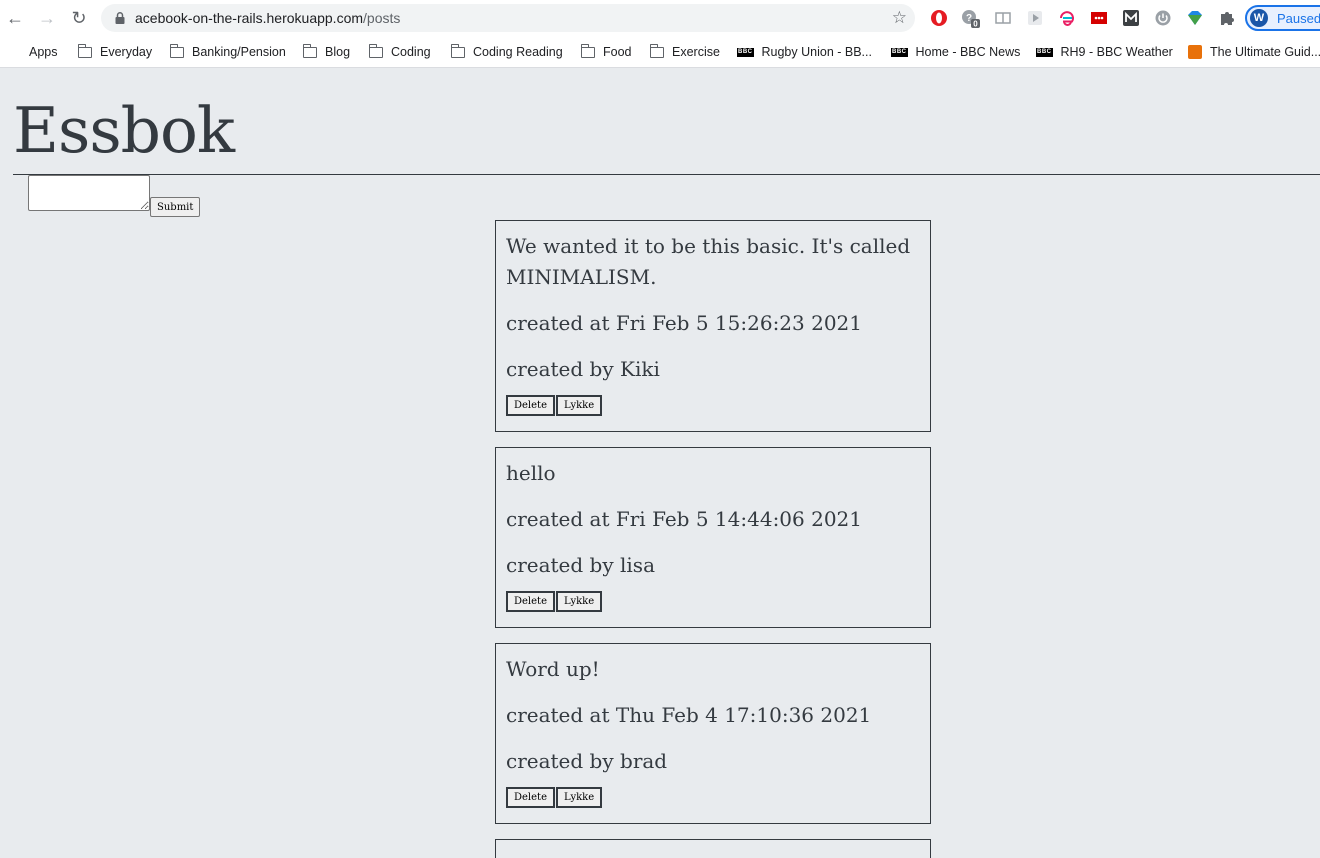  Describe the element at coordinates (1035, 18) in the screenshot. I see `play-extension-icon` at that location.